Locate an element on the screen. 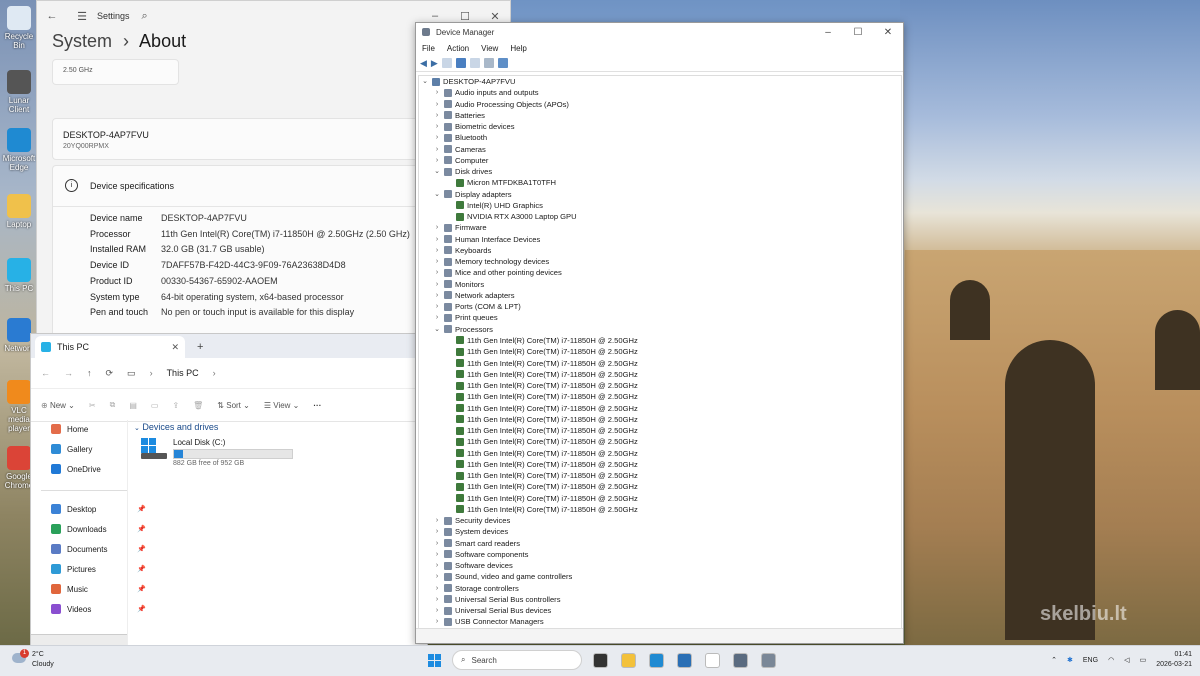  specs-section-title: Device specifications is located at coordinates (132, 186).